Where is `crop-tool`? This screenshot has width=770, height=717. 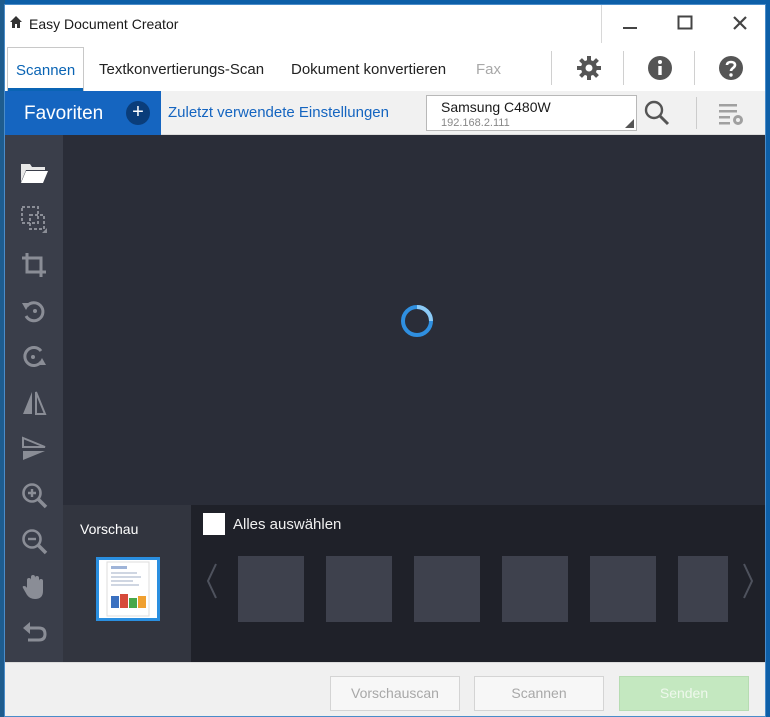
crop-tool is located at coordinates (34, 265).